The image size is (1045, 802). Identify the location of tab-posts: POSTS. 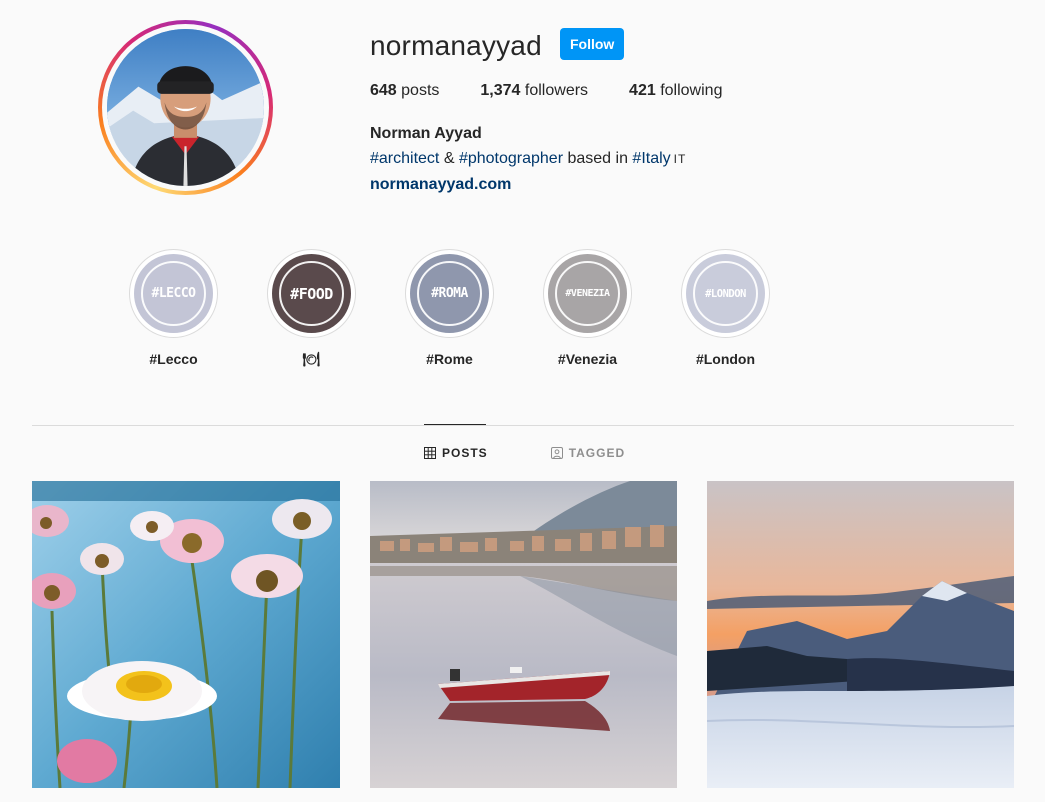
(456, 453).